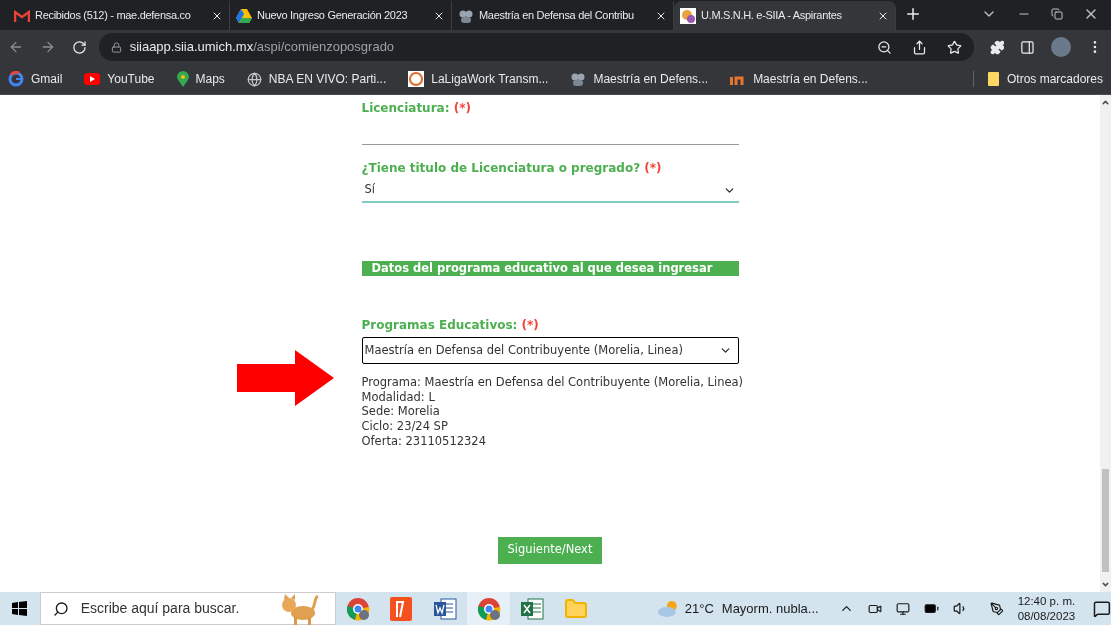 The image size is (1111, 625). Describe the element at coordinates (22, 15) in the screenshot. I see `mail-icon` at that location.